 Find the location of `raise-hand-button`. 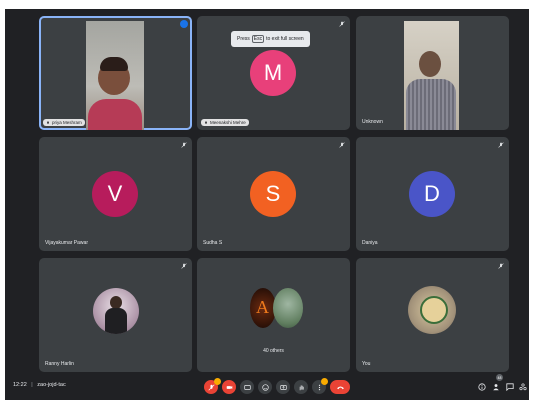

raise-hand-button is located at coordinates (301, 387).